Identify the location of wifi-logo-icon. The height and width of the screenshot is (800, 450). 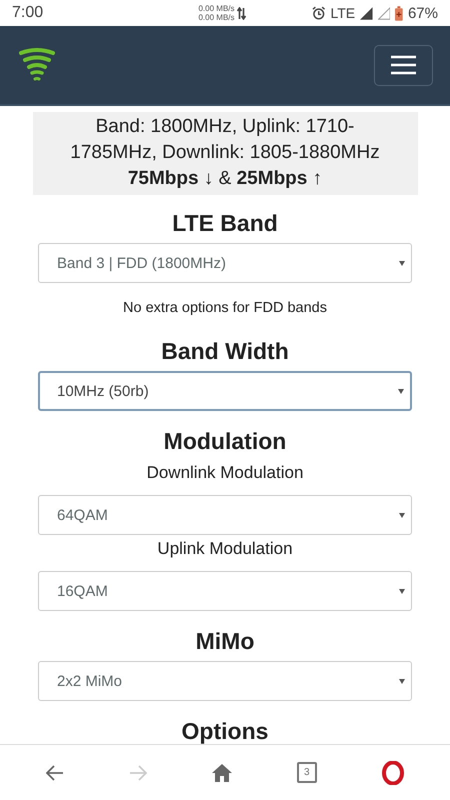
(37, 65).